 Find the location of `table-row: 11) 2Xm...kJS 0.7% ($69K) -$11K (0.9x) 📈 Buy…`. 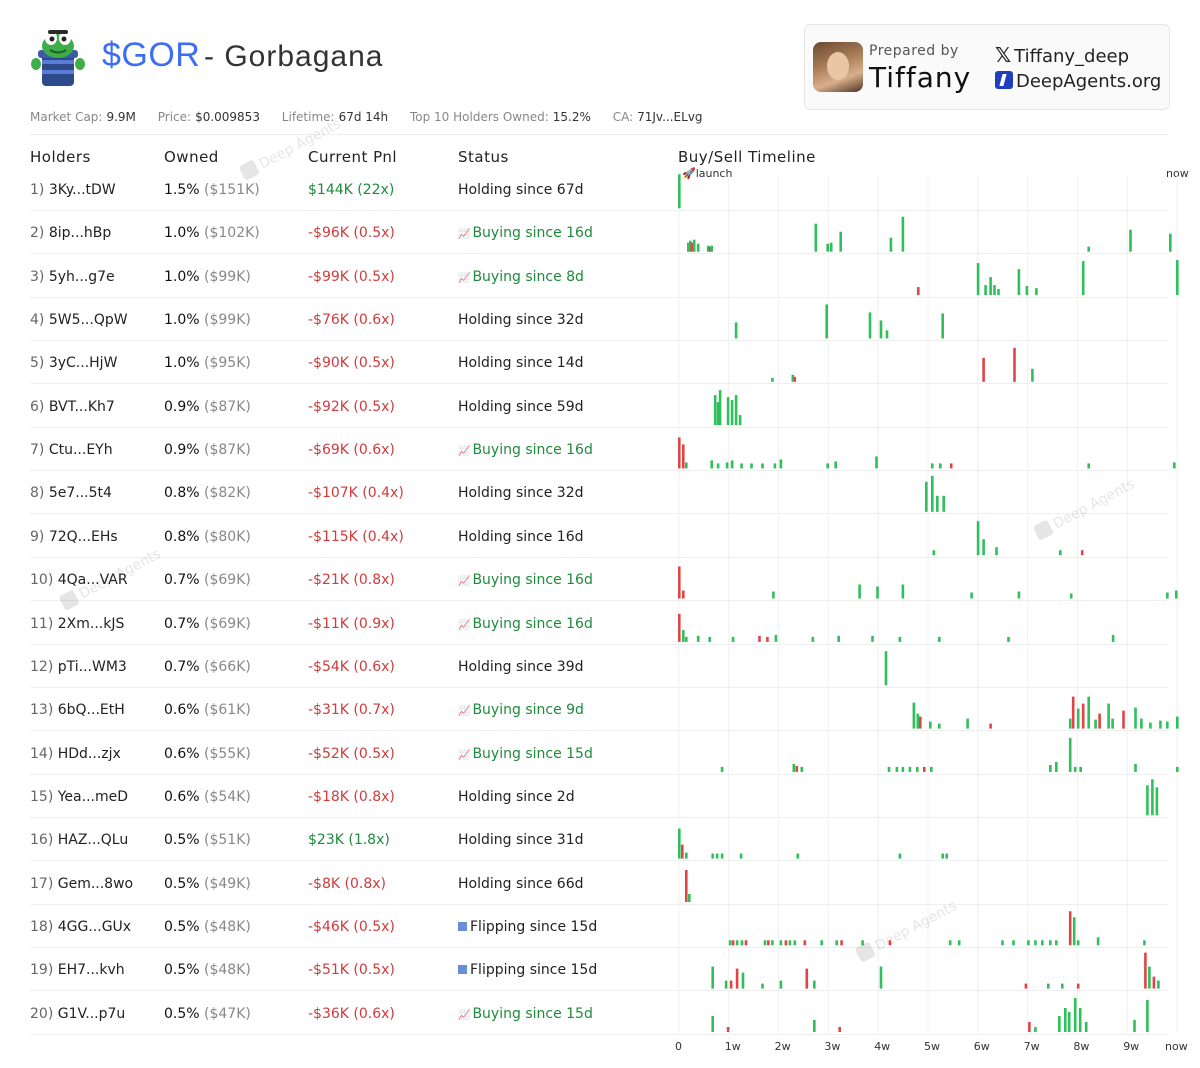

table-row: 11) 2Xm...kJS 0.7% ($69K) -$11K (0.9x) 📈 Buy… is located at coordinates (600, 623).